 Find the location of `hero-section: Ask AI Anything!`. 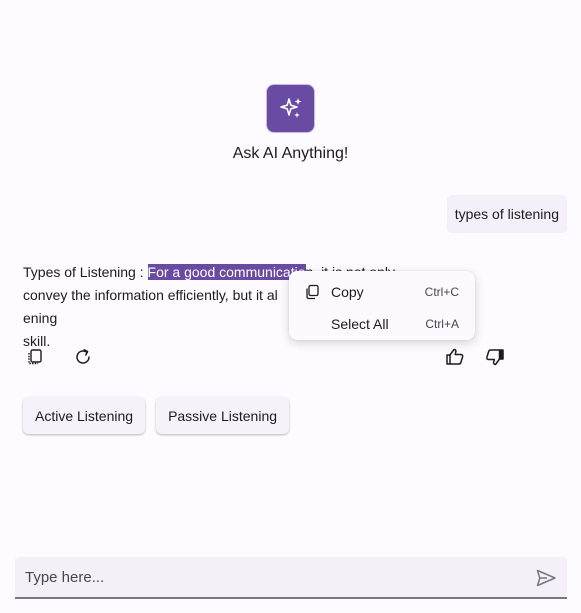

hero-section: Ask AI Anything! is located at coordinates (290, 124).